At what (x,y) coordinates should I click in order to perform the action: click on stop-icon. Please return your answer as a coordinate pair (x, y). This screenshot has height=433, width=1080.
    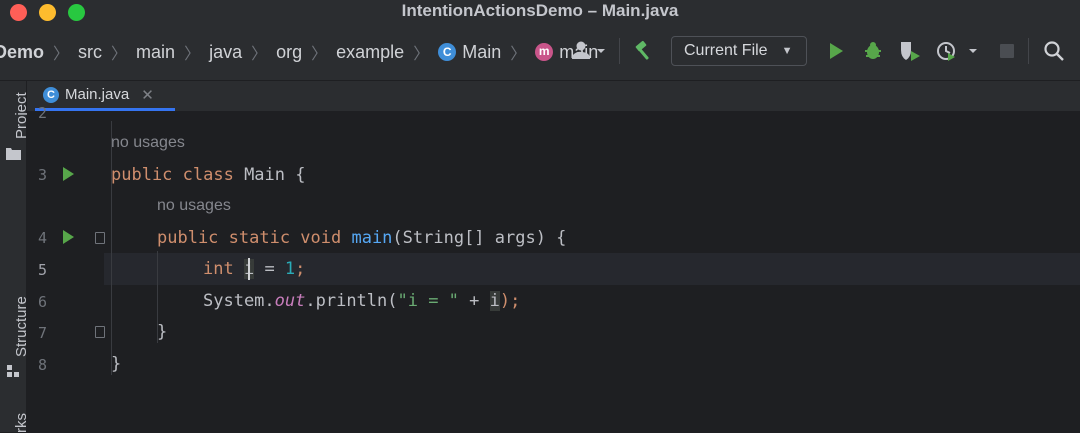
    Looking at the image, I should click on (1007, 51).